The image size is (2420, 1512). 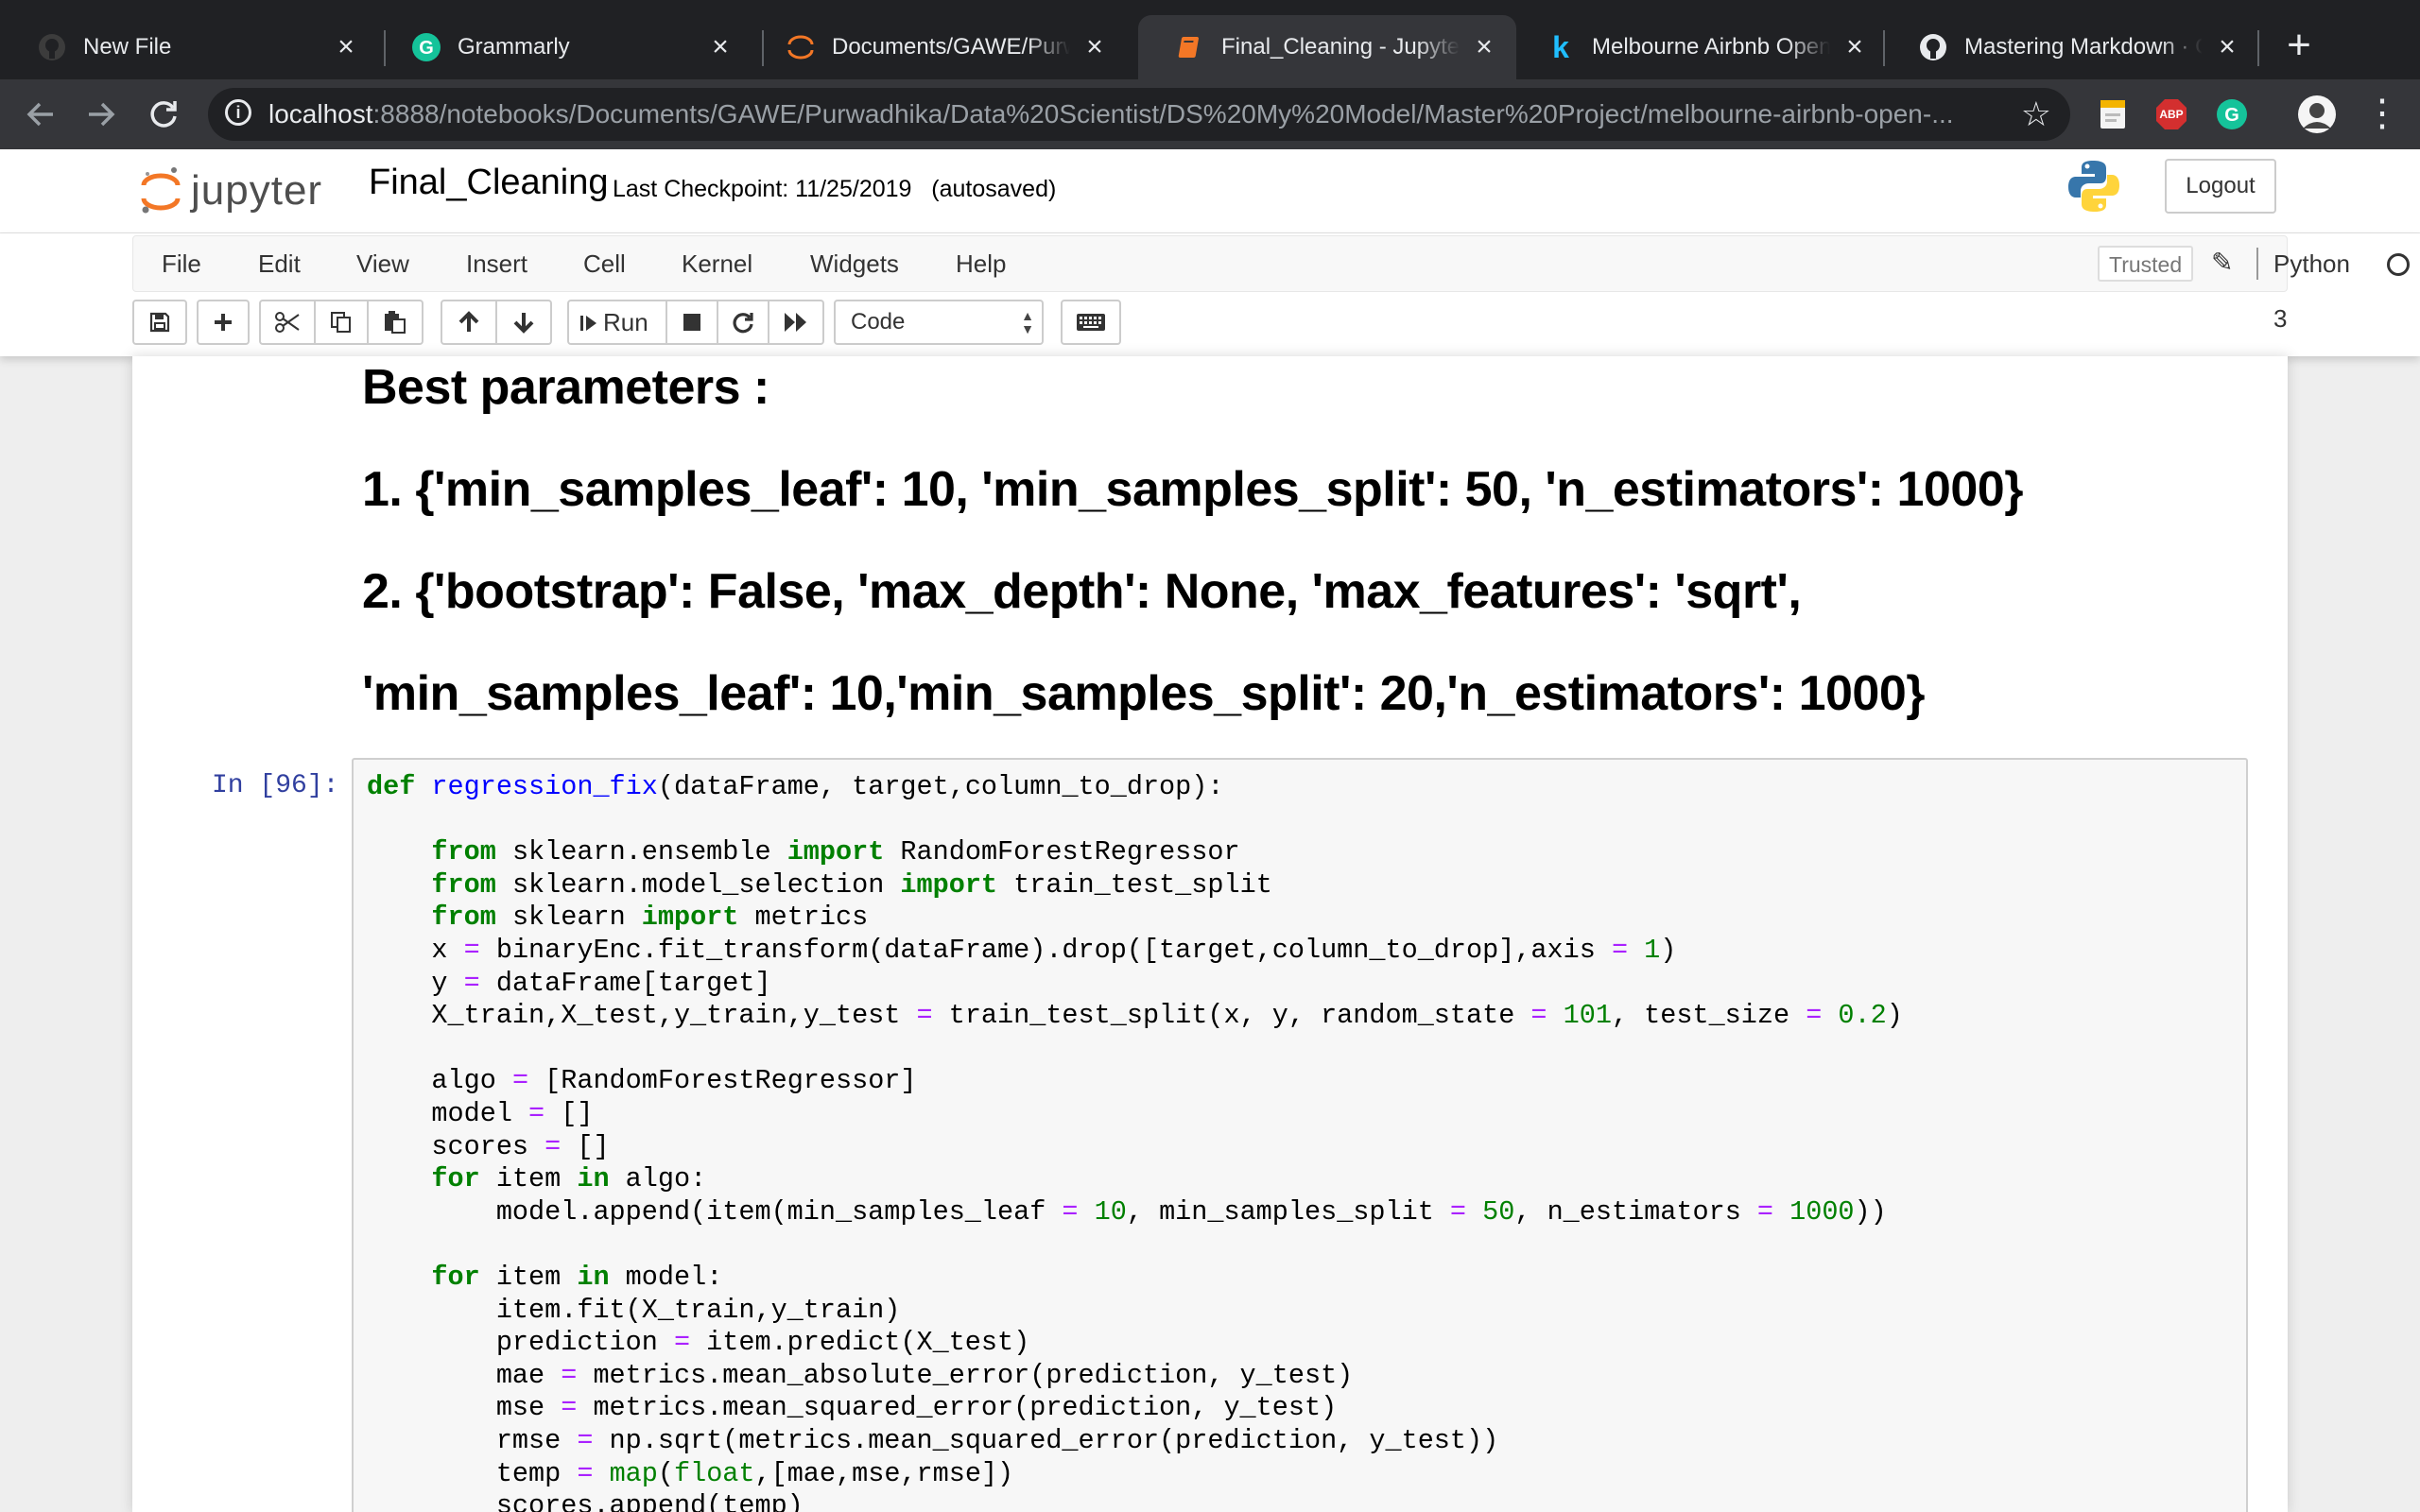 I want to click on code-line: item.fit(X_train,y_train), so click(x=634, y=1310).